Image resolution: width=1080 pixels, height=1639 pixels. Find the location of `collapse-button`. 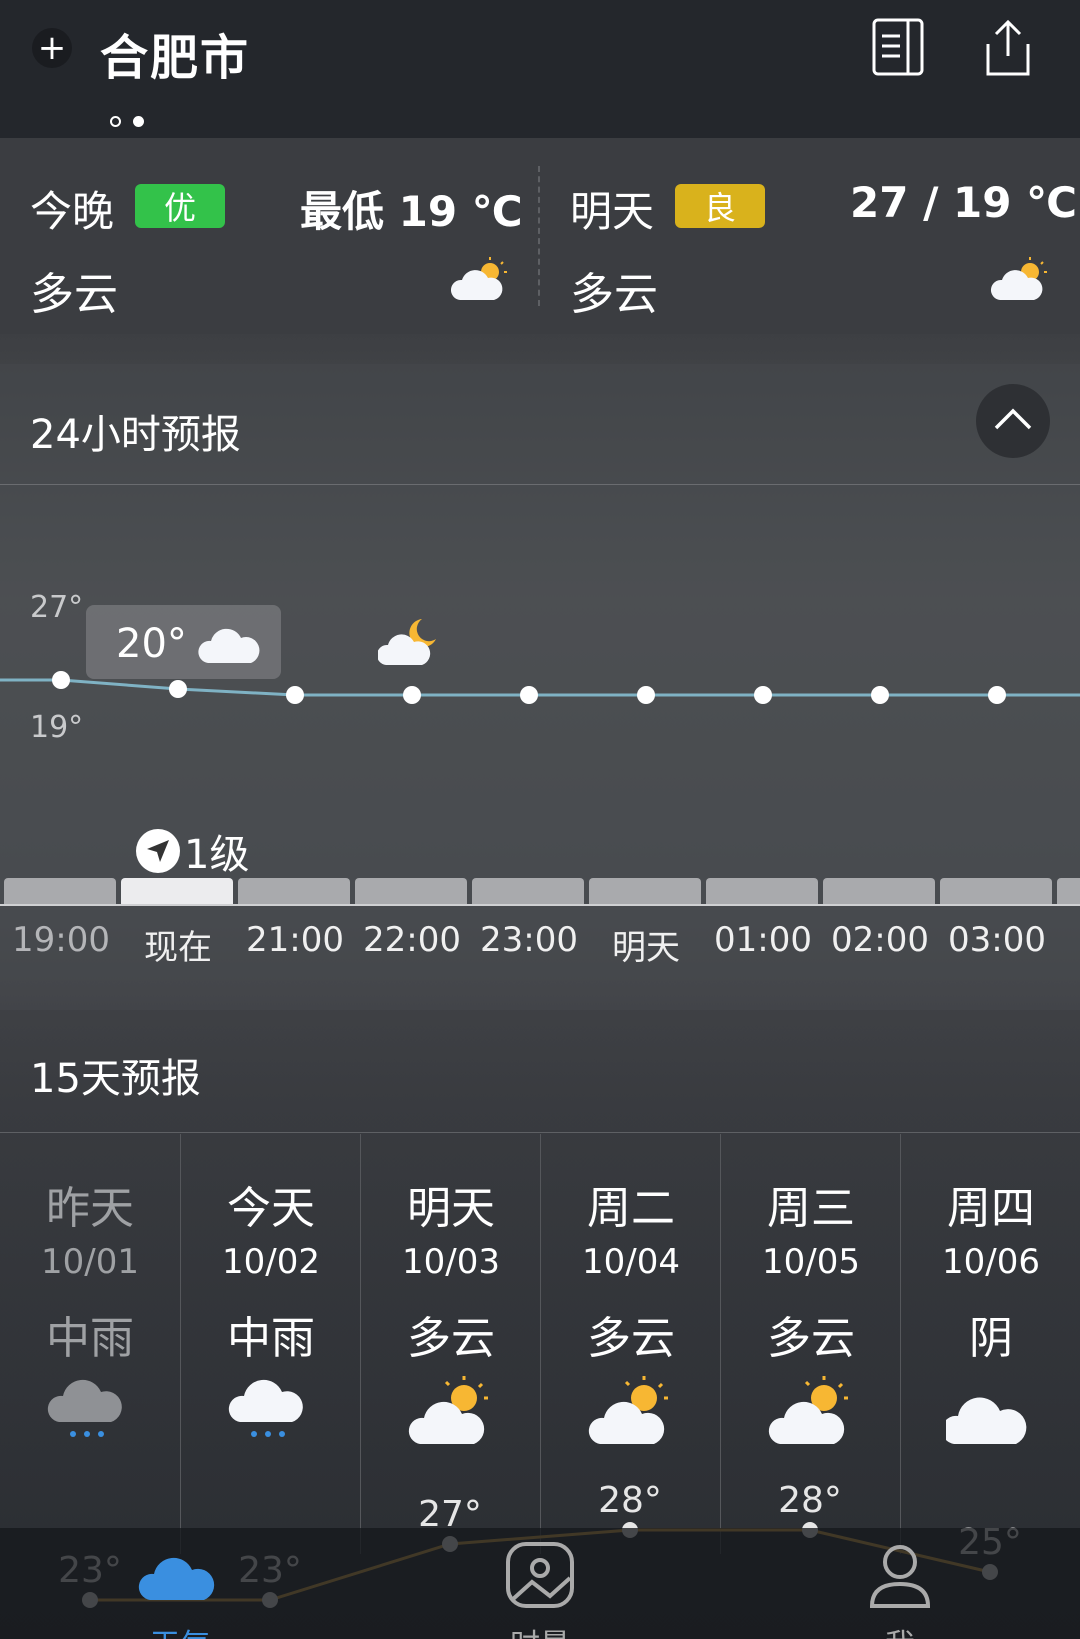

collapse-button is located at coordinates (1013, 421).